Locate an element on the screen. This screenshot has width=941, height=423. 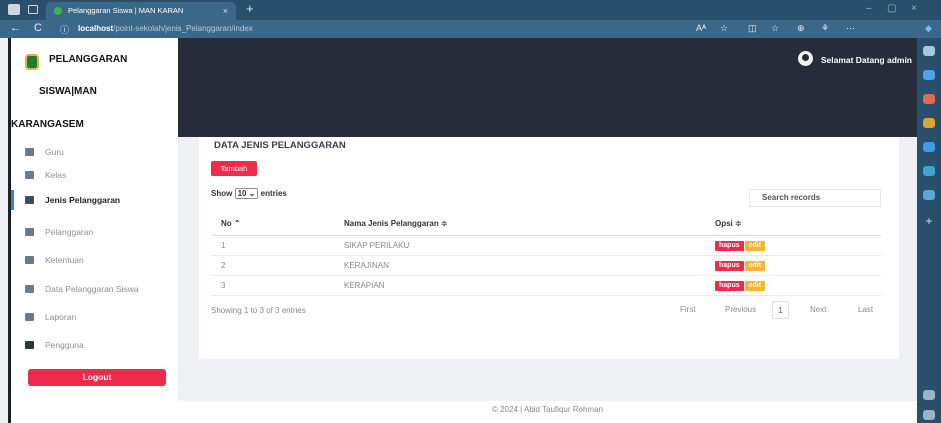
pagination-previous: Previous is located at coordinates (740, 310).